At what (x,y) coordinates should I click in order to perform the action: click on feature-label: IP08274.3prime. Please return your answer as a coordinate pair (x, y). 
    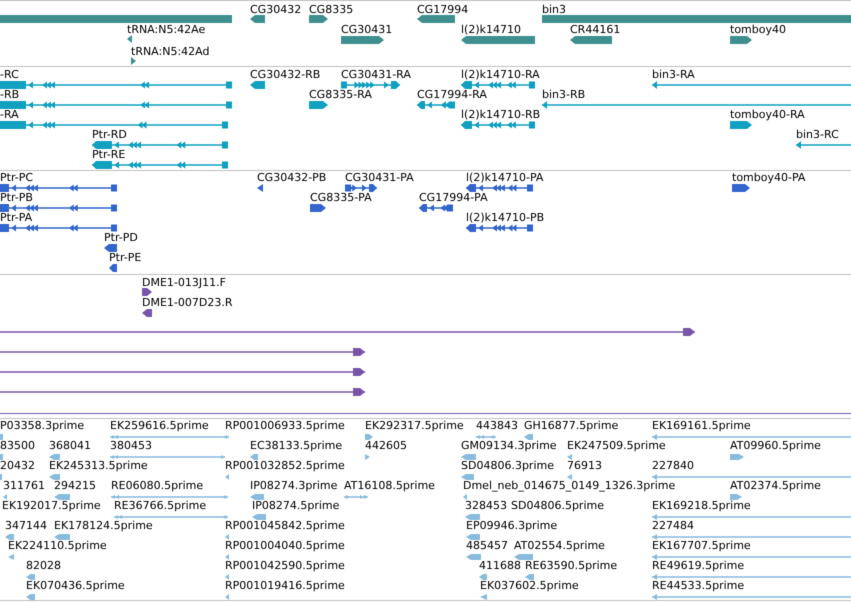
    Looking at the image, I should click on (294, 486).